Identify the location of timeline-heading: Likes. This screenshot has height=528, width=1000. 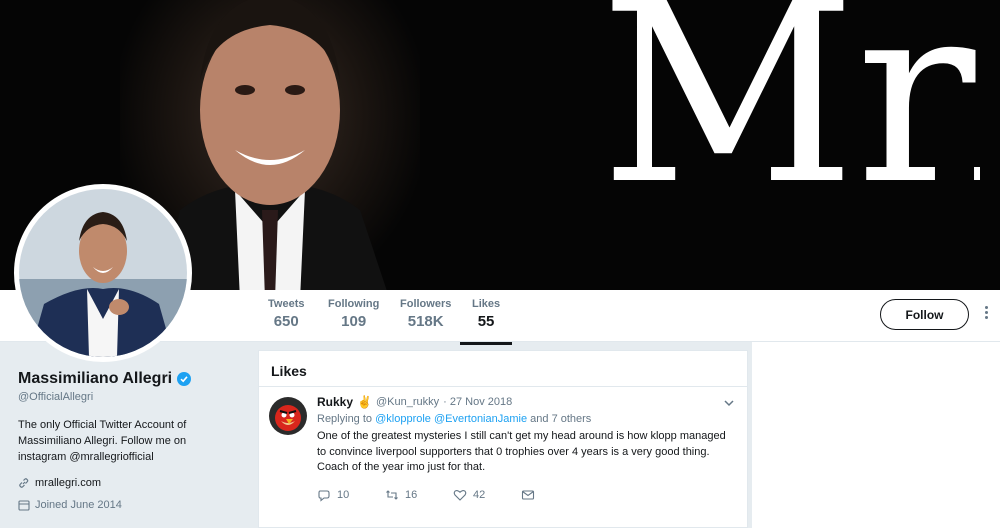
(503, 369).